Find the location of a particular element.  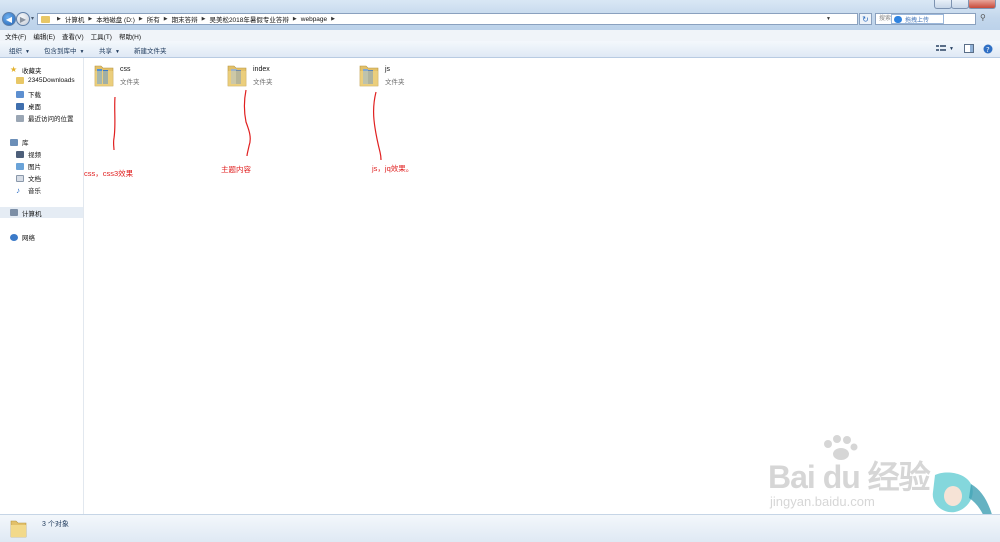

item-count: 3 个对象 is located at coordinates (55, 524).